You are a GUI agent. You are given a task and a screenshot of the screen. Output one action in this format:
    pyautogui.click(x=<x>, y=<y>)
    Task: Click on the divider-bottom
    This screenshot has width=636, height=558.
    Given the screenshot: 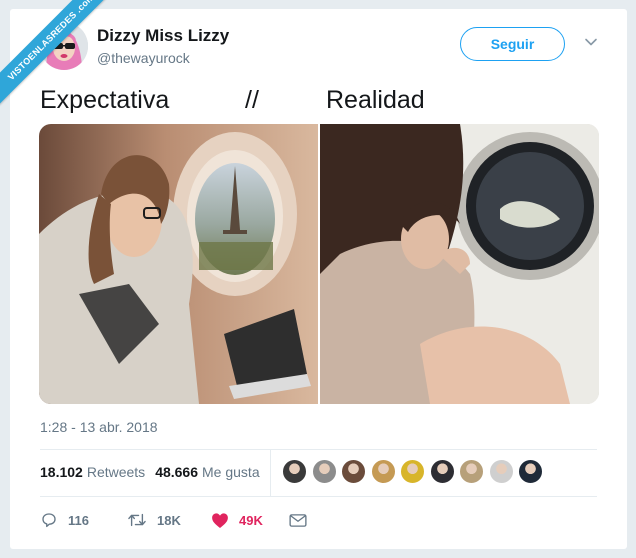 What is the action you would take?
    pyautogui.click(x=318, y=496)
    